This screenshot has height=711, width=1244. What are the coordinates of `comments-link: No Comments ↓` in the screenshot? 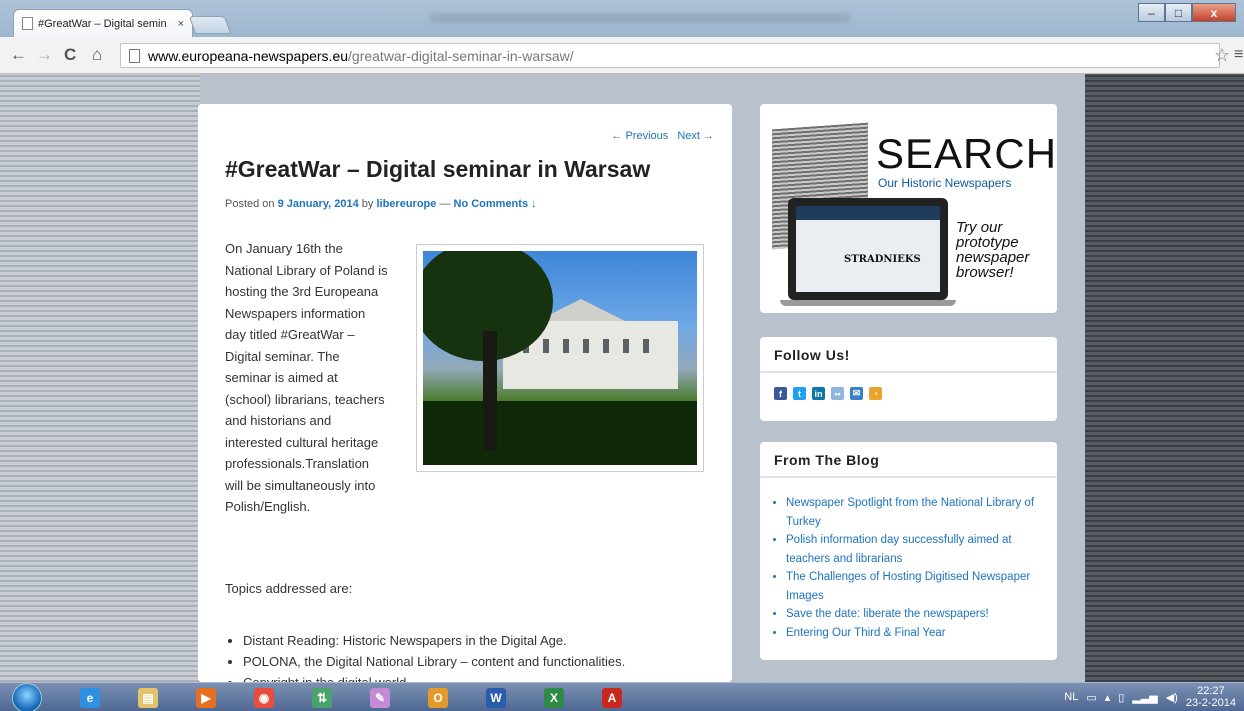 It's located at (495, 204).